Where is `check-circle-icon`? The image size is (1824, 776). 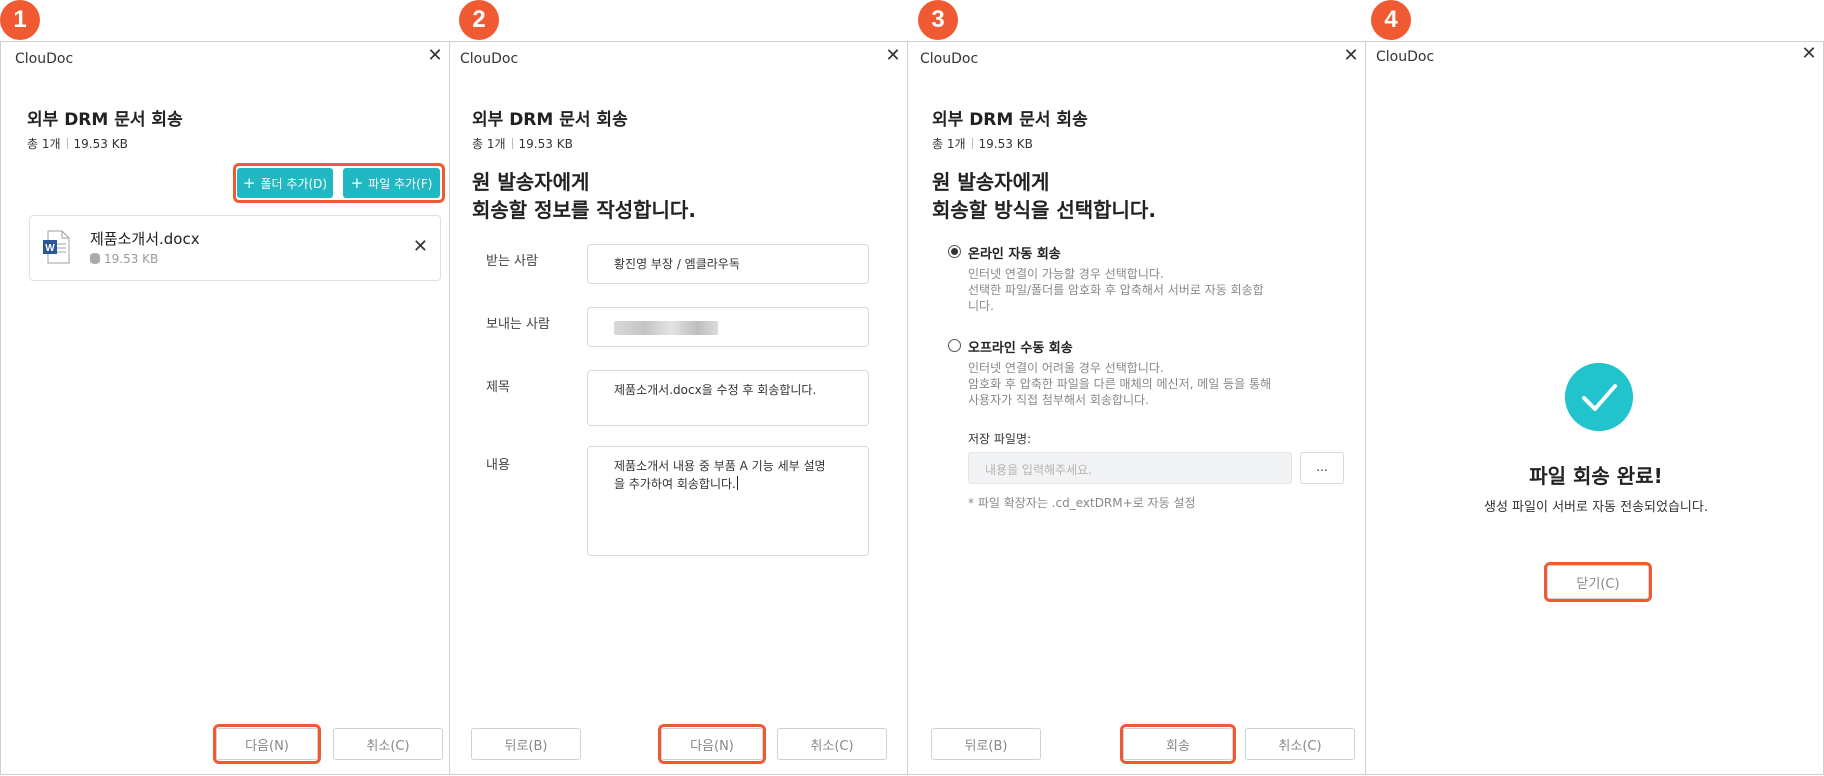 check-circle-icon is located at coordinates (1599, 397).